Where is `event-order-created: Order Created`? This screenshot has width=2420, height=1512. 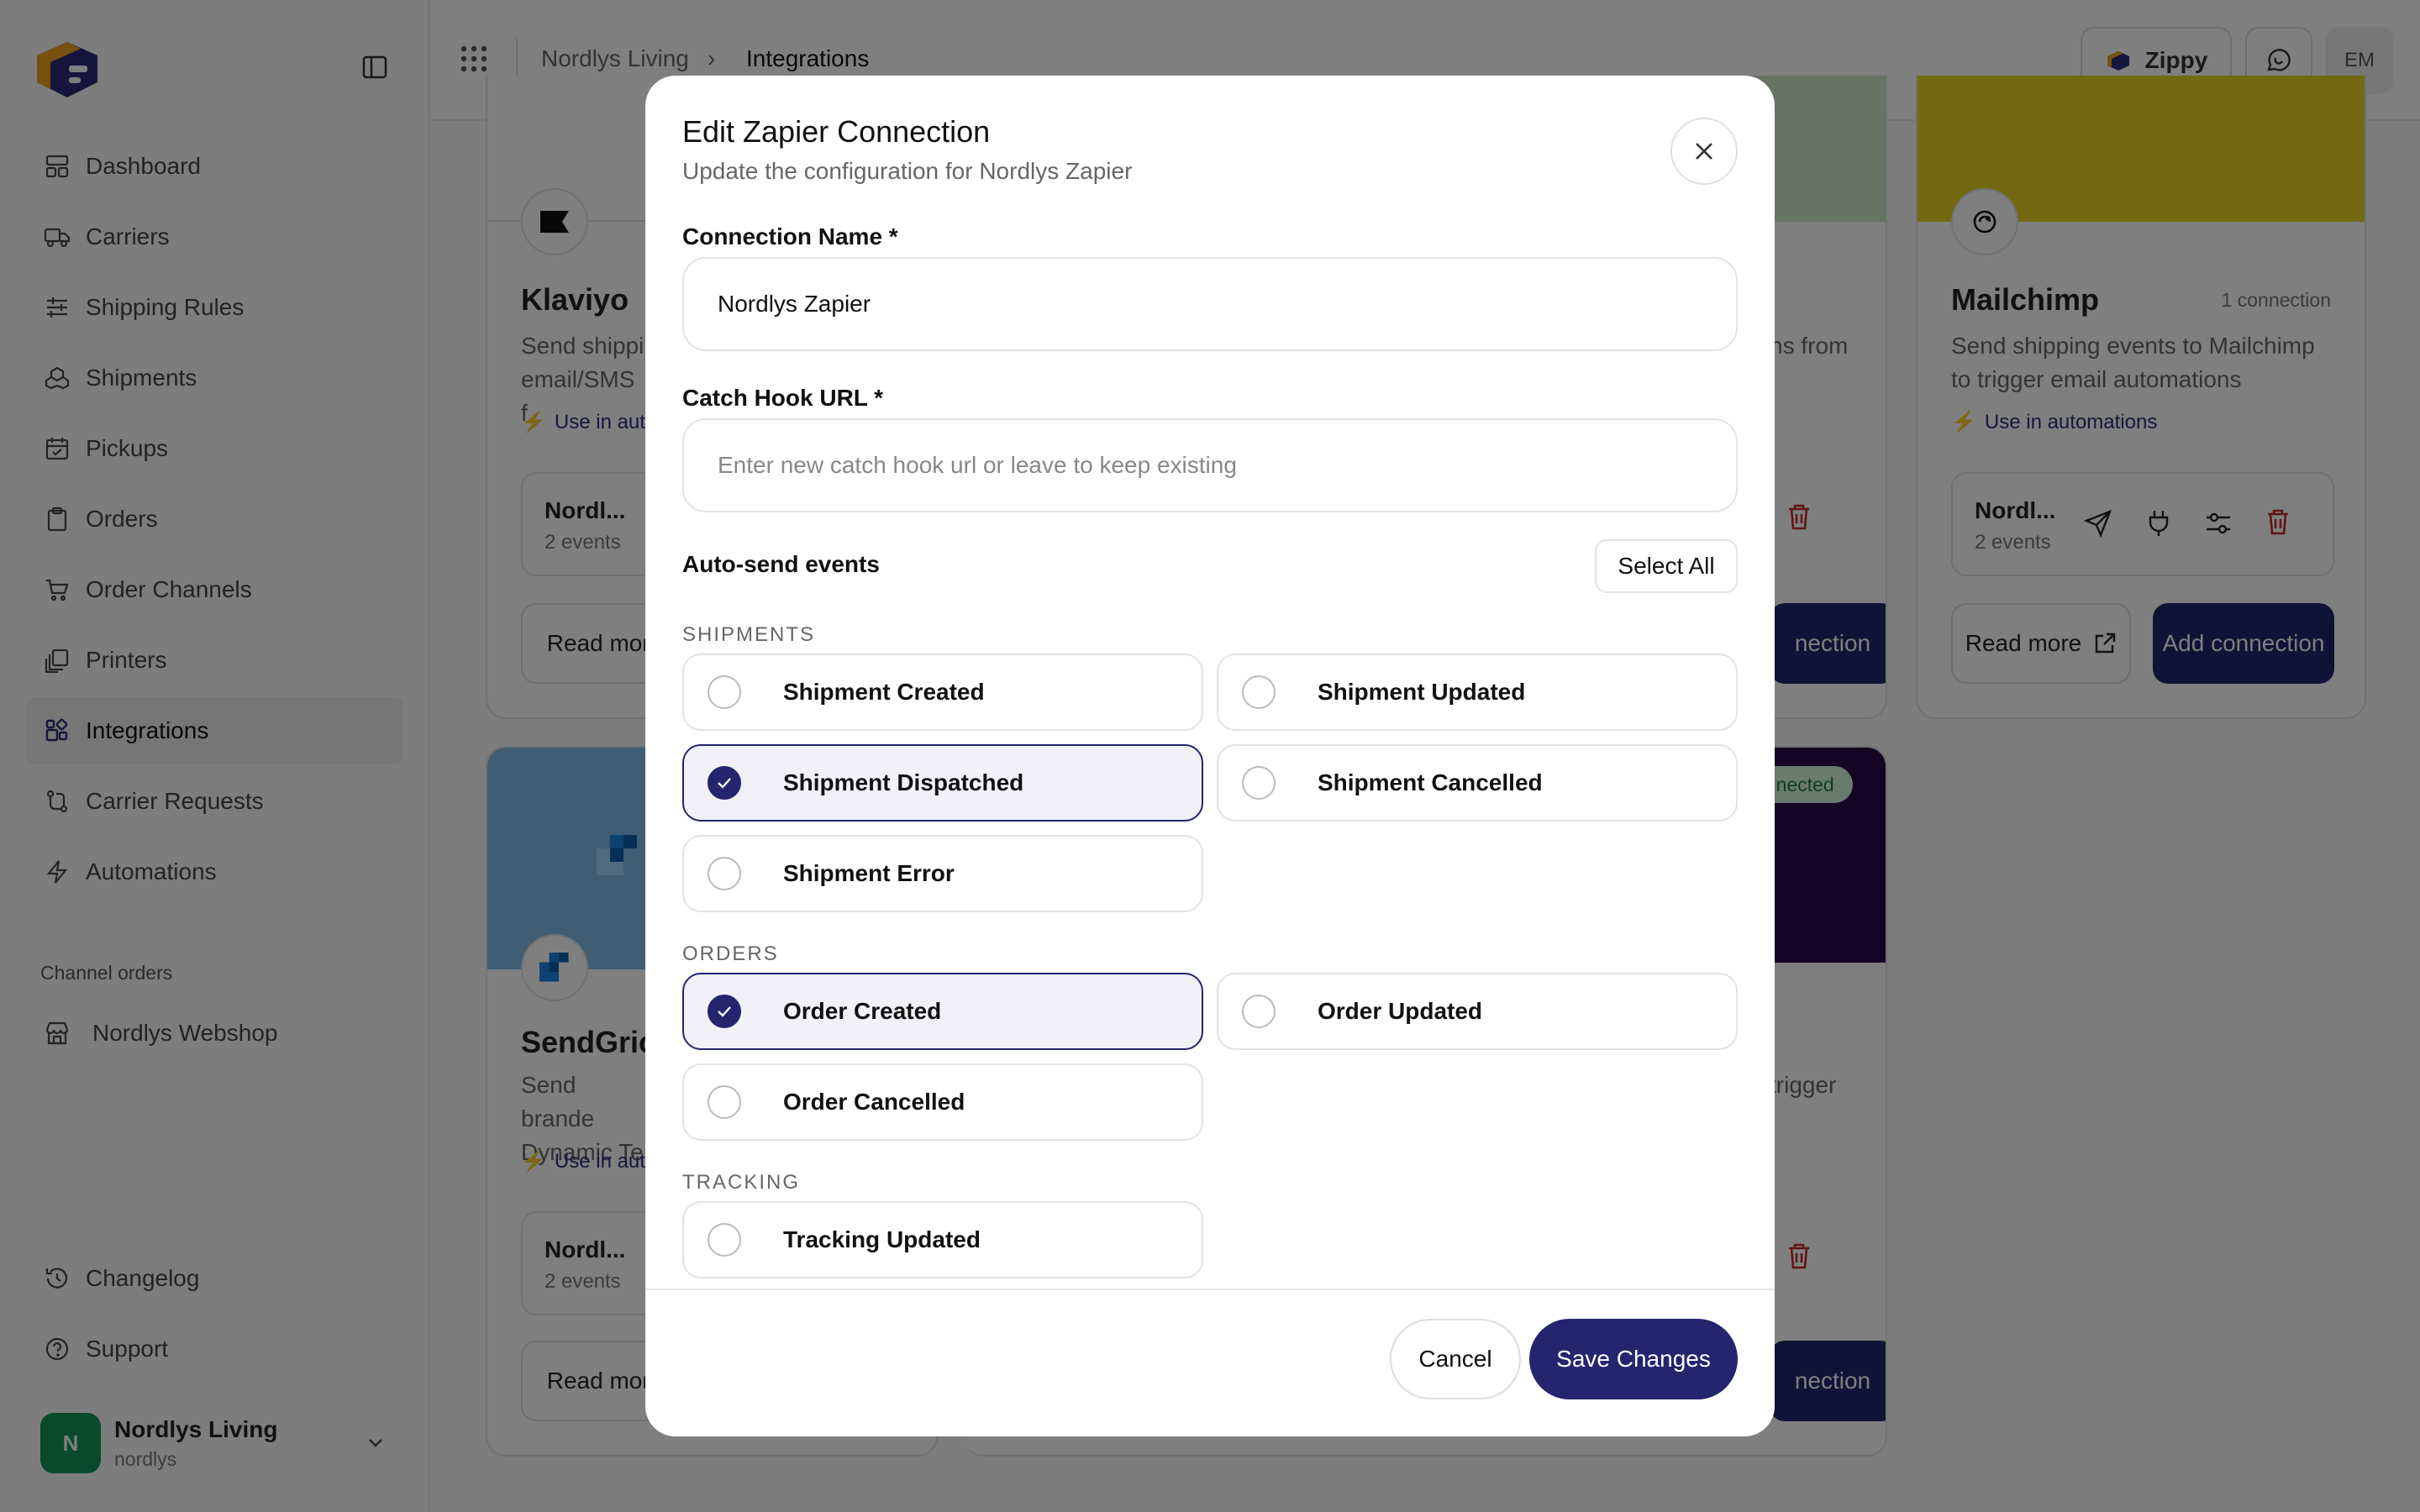
event-order-created: Order Created is located at coordinates (942, 1011).